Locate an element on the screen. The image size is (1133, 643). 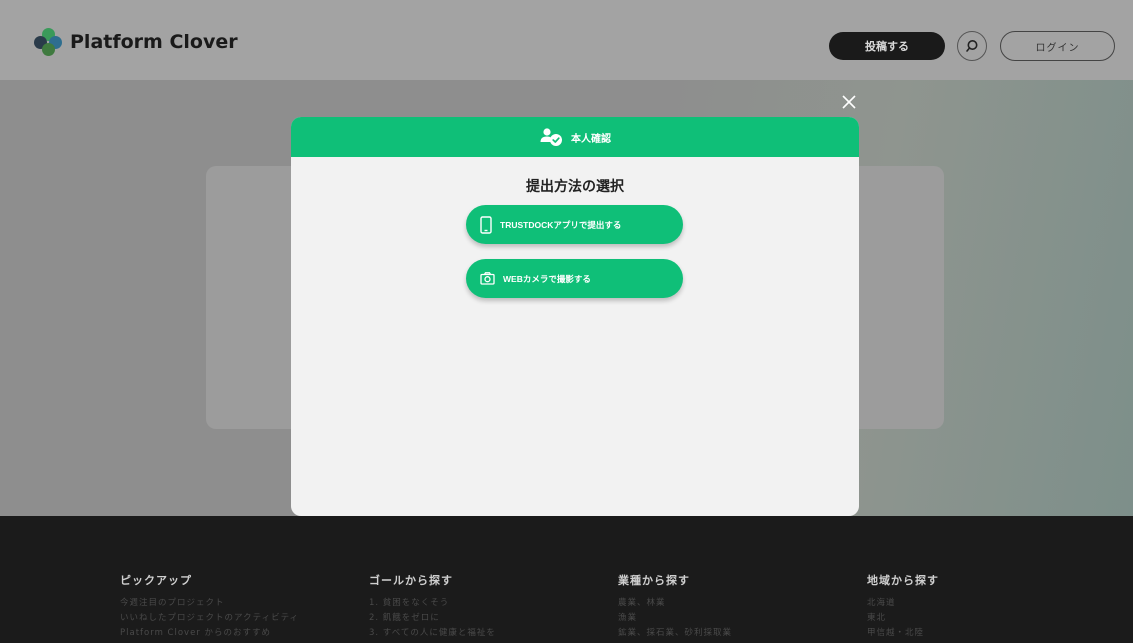
footer-link: 農業、林業 is located at coordinates (675, 603).